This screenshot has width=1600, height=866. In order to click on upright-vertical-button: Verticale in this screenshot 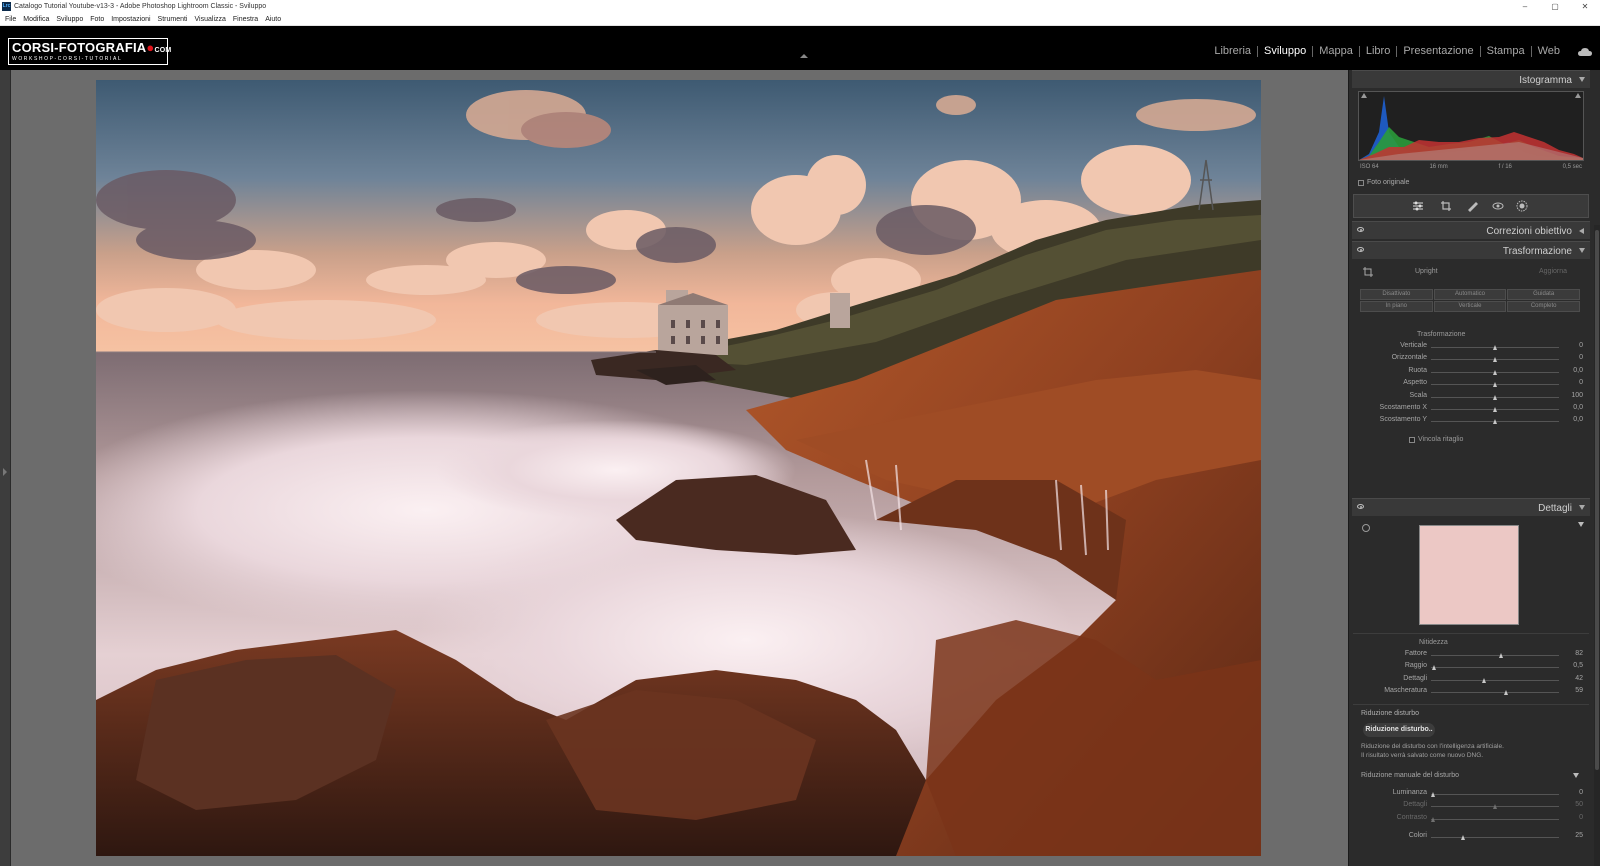, I will do `click(1470, 306)`.